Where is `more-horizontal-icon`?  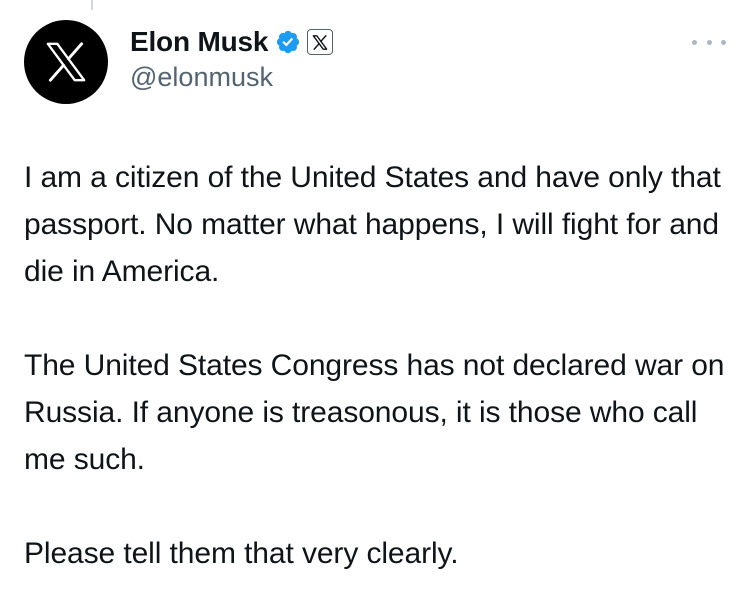
more-horizontal-icon is located at coordinates (709, 42).